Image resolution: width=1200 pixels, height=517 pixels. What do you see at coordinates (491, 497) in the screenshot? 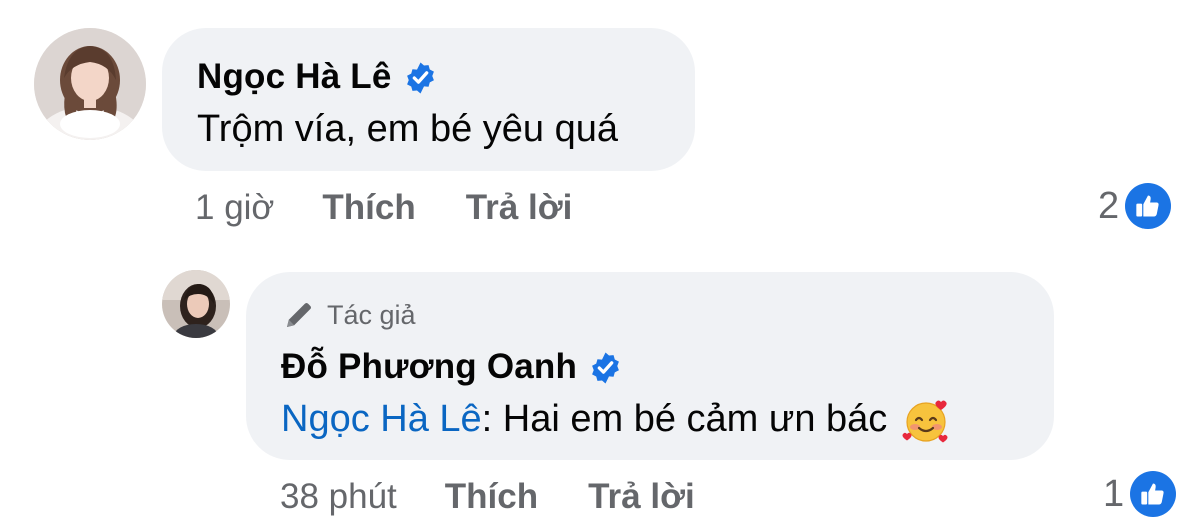
I see `reply-like-button: Thích` at bounding box center [491, 497].